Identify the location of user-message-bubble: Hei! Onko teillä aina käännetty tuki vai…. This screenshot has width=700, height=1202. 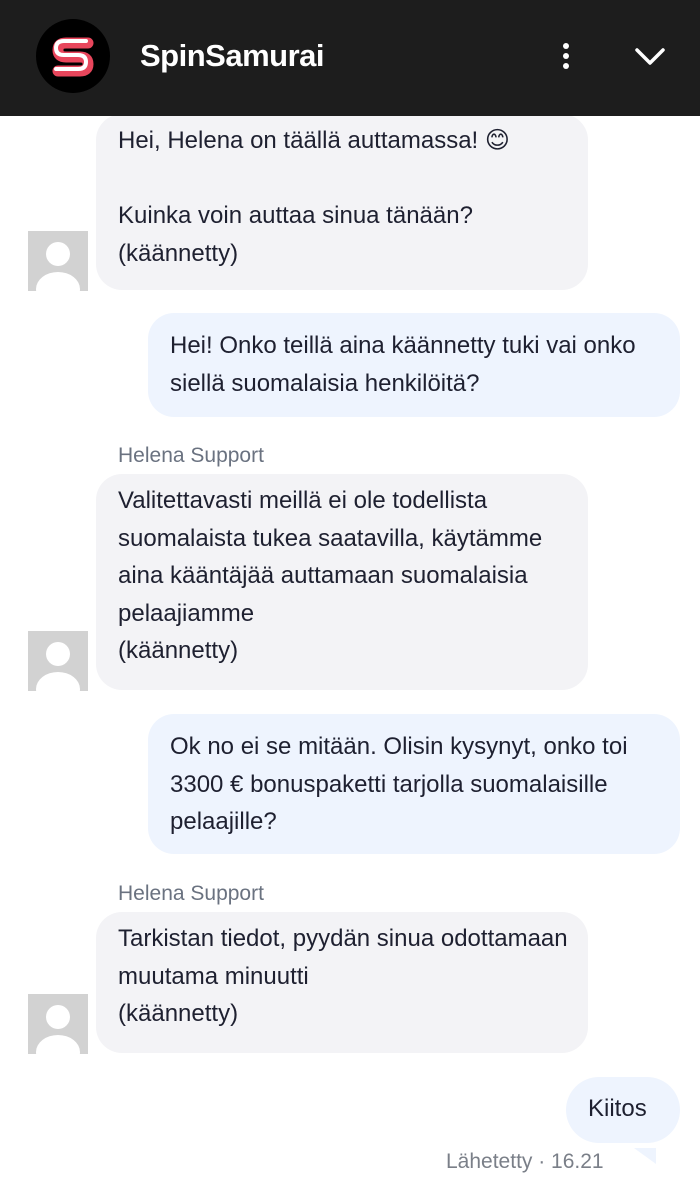
(414, 365).